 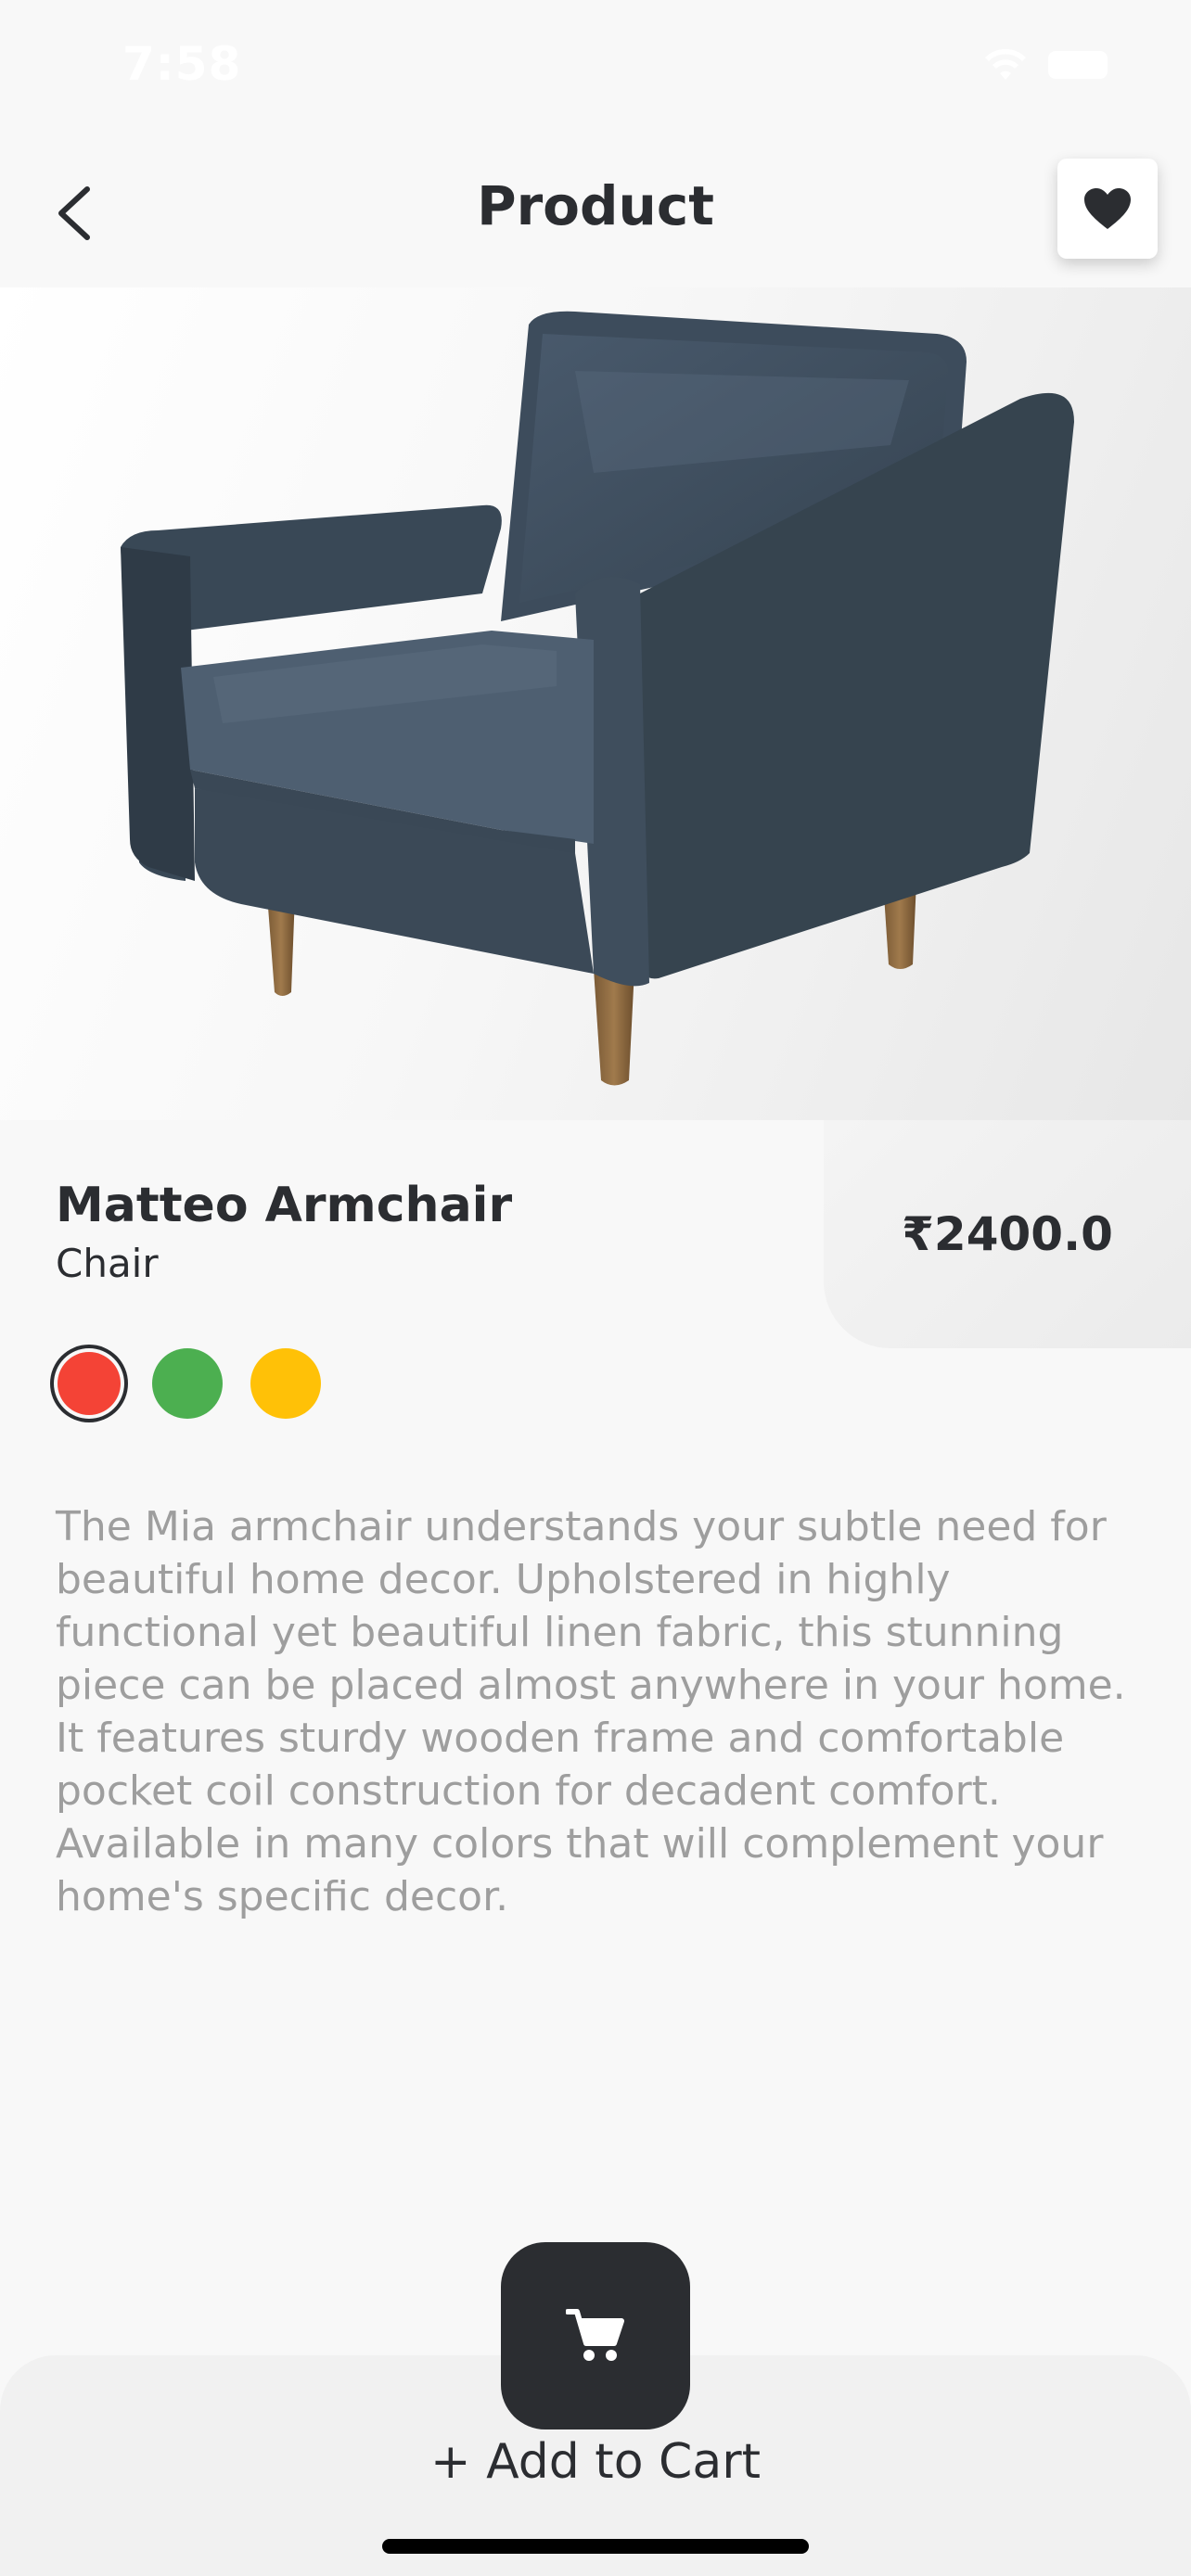 I want to click on battery-icon, so click(x=1078, y=65).